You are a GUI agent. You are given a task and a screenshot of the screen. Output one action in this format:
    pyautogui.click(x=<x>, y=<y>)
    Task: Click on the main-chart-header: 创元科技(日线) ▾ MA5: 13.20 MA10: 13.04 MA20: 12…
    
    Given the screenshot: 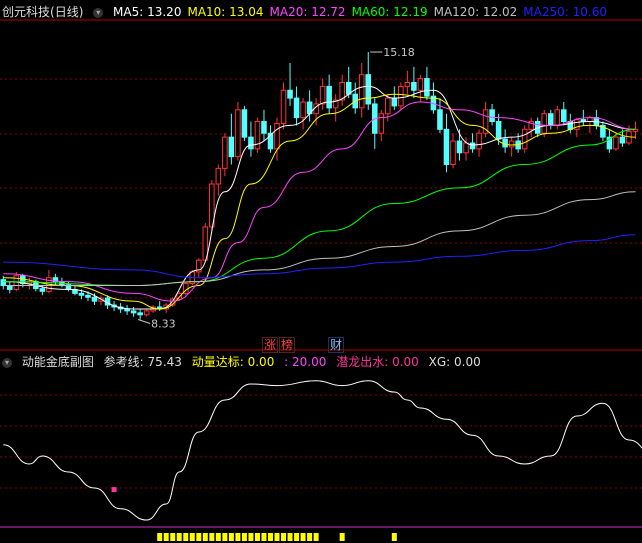 What is the action you would take?
    pyautogui.click(x=310, y=12)
    